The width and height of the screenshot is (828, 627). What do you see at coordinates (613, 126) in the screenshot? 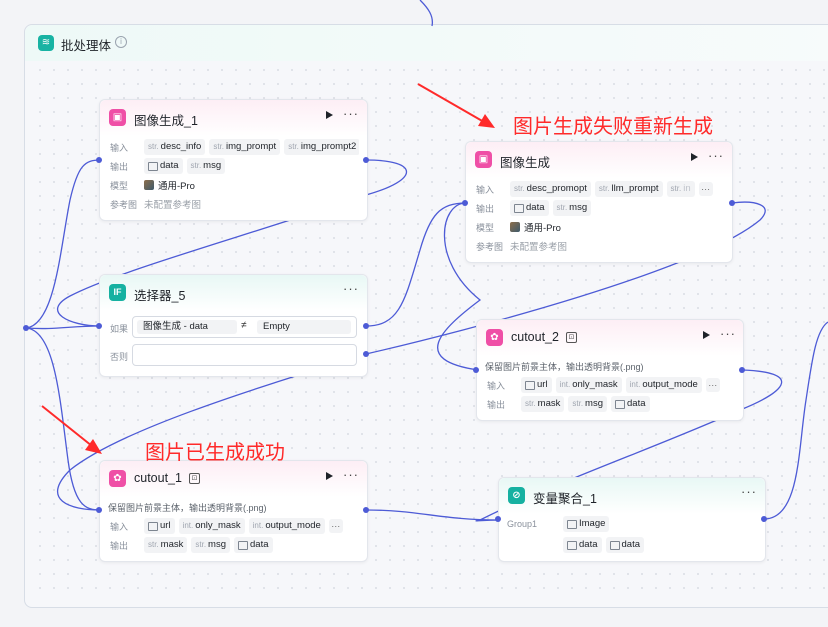
I see `annotation-regenerate: 图片生成失败重新生成` at bounding box center [613, 126].